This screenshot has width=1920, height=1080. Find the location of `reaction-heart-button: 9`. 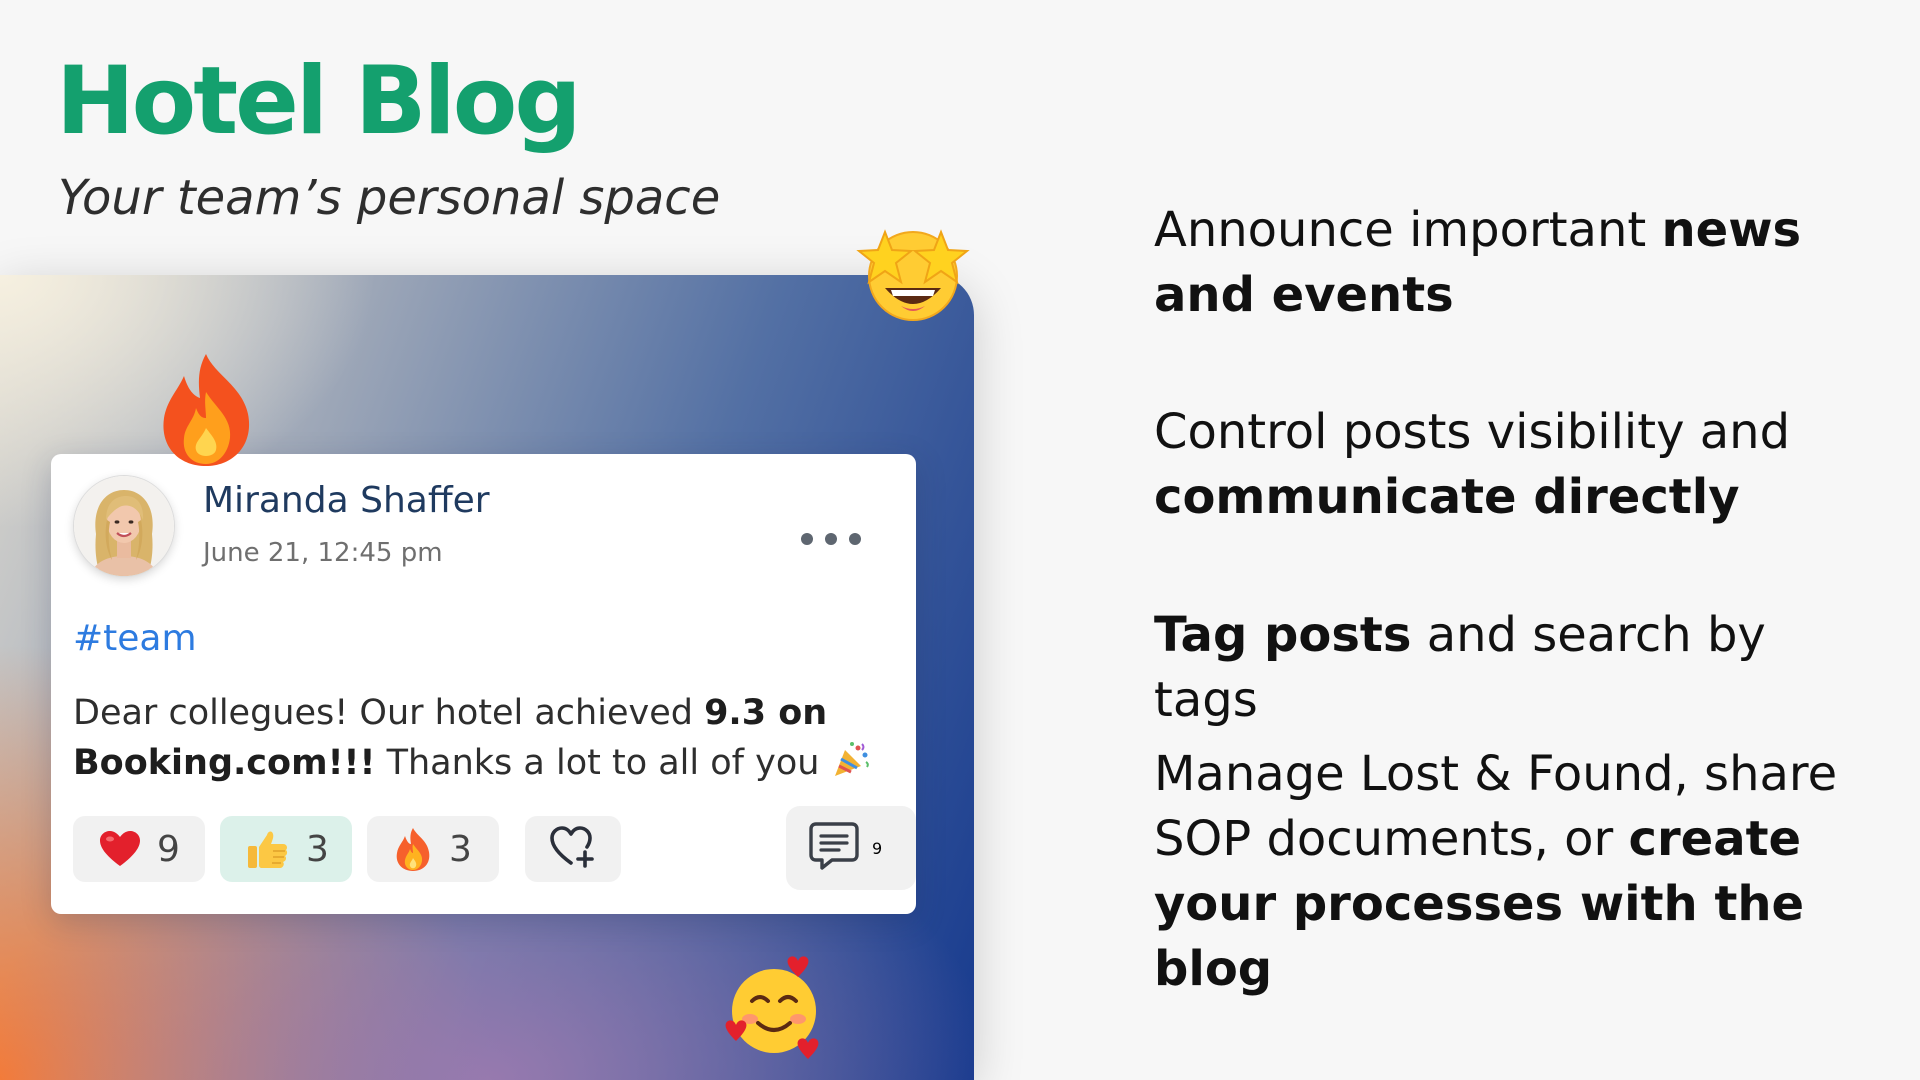

reaction-heart-button: 9 is located at coordinates (139, 849).